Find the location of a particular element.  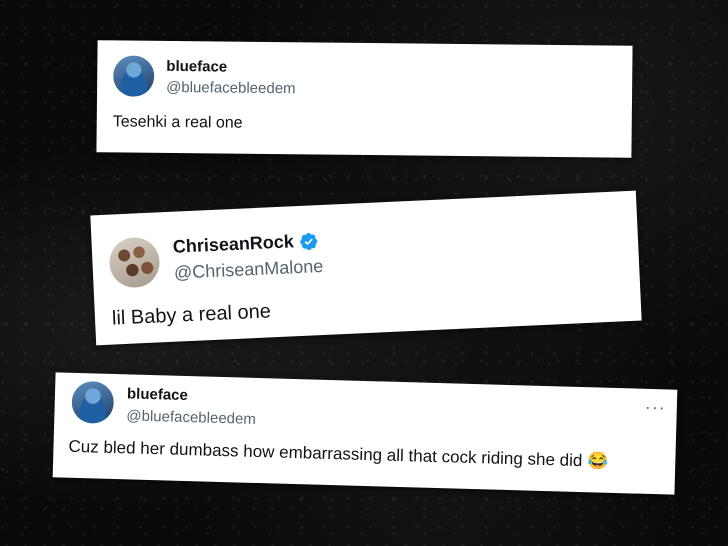

laughing-tears-emoji-icon: 😂 is located at coordinates (597, 461).